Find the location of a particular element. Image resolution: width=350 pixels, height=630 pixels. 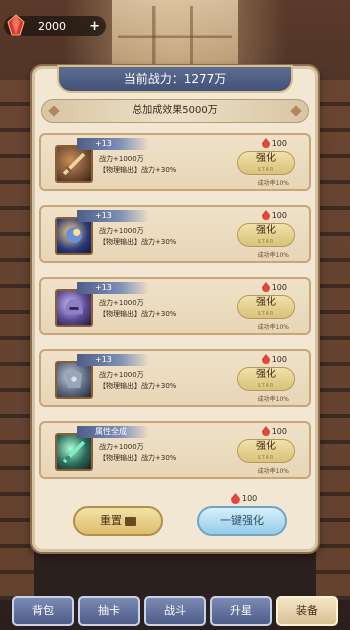

tab-star-up: 升星 is located at coordinates (241, 611).